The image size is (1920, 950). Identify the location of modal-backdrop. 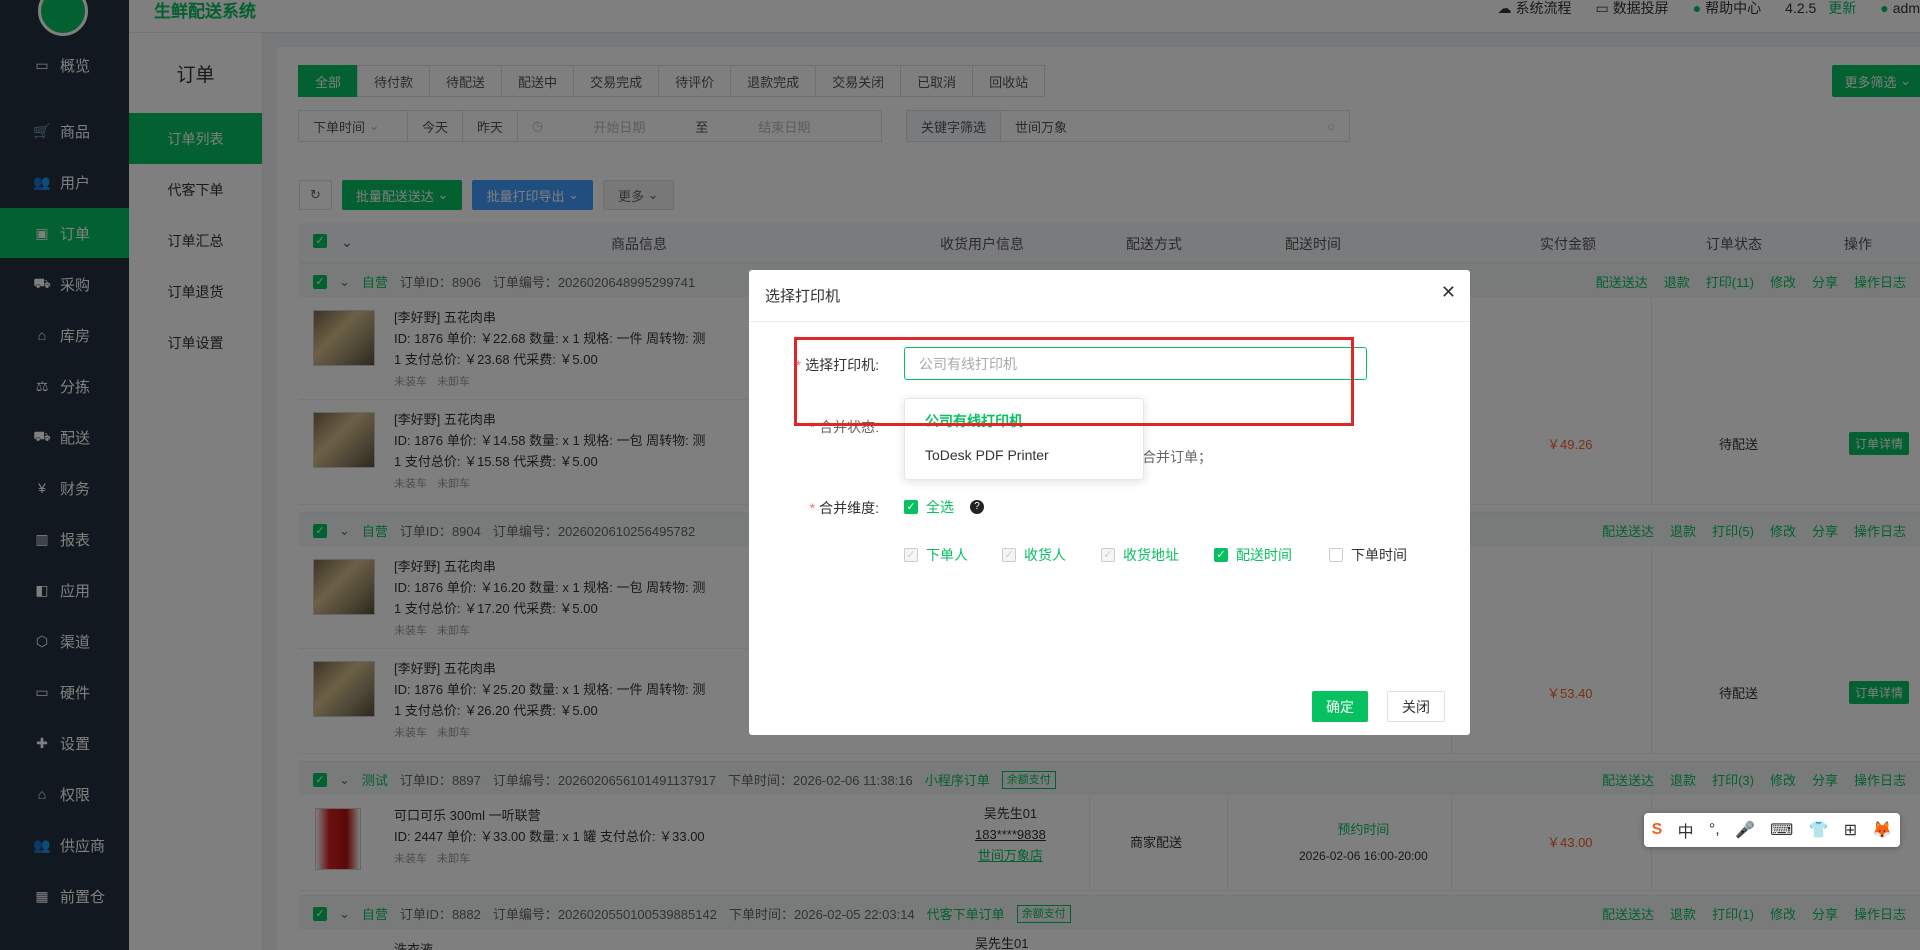
(64, 475).